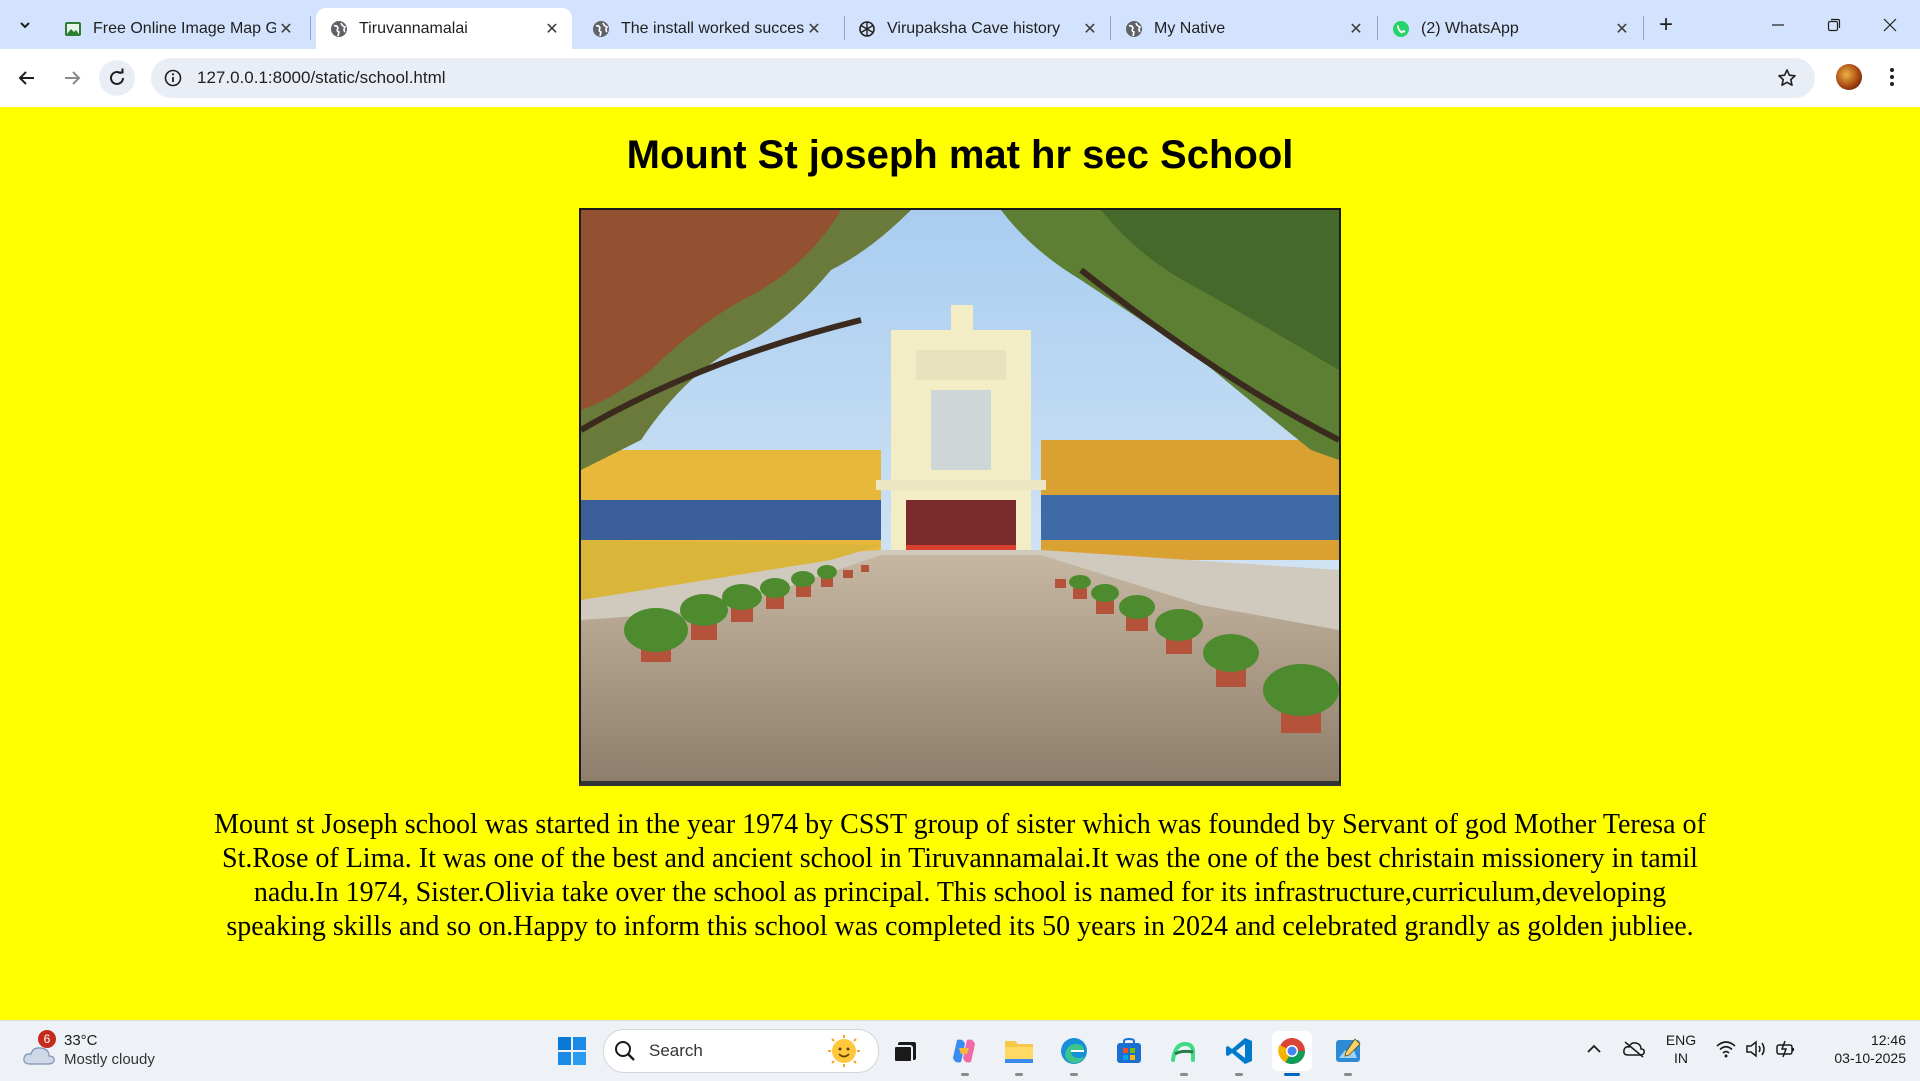 The image size is (1920, 1081). I want to click on reload-icon, so click(117, 76).